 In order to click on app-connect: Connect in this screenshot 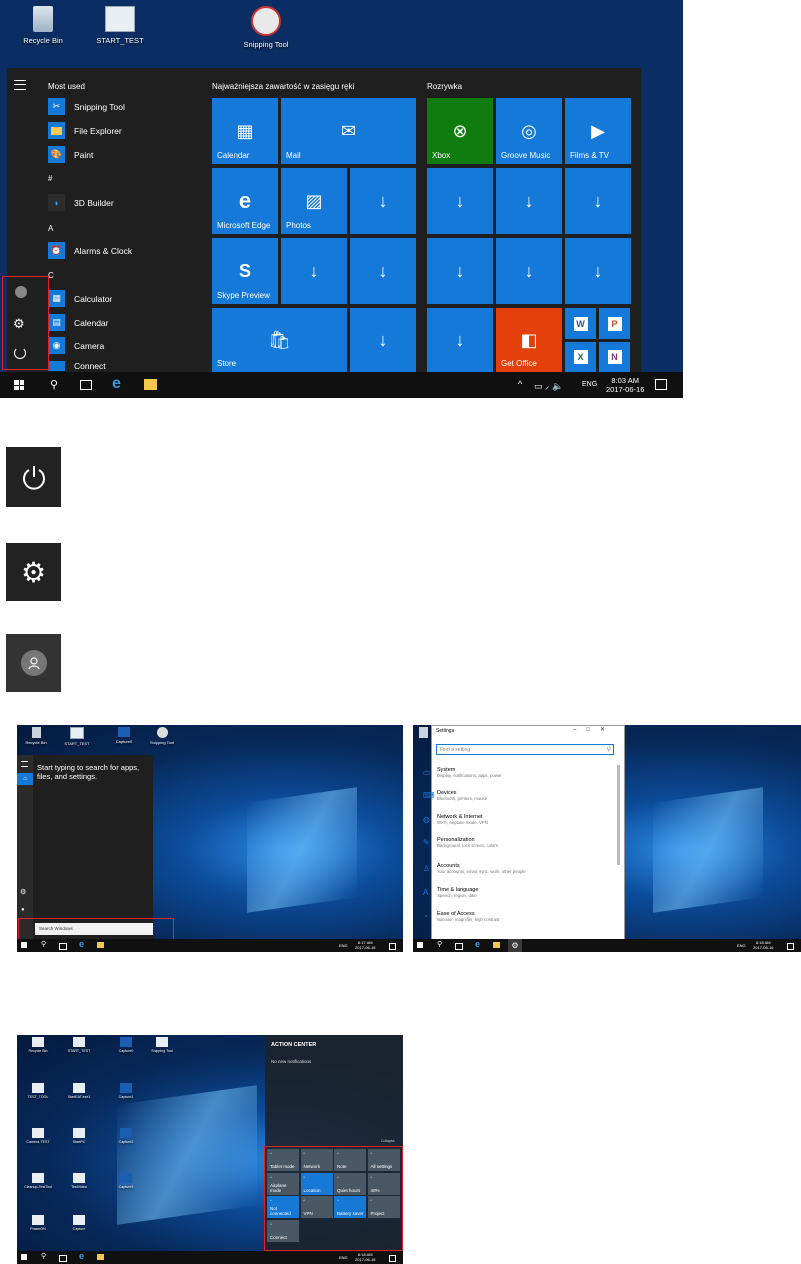, I will do `click(77, 366)`.